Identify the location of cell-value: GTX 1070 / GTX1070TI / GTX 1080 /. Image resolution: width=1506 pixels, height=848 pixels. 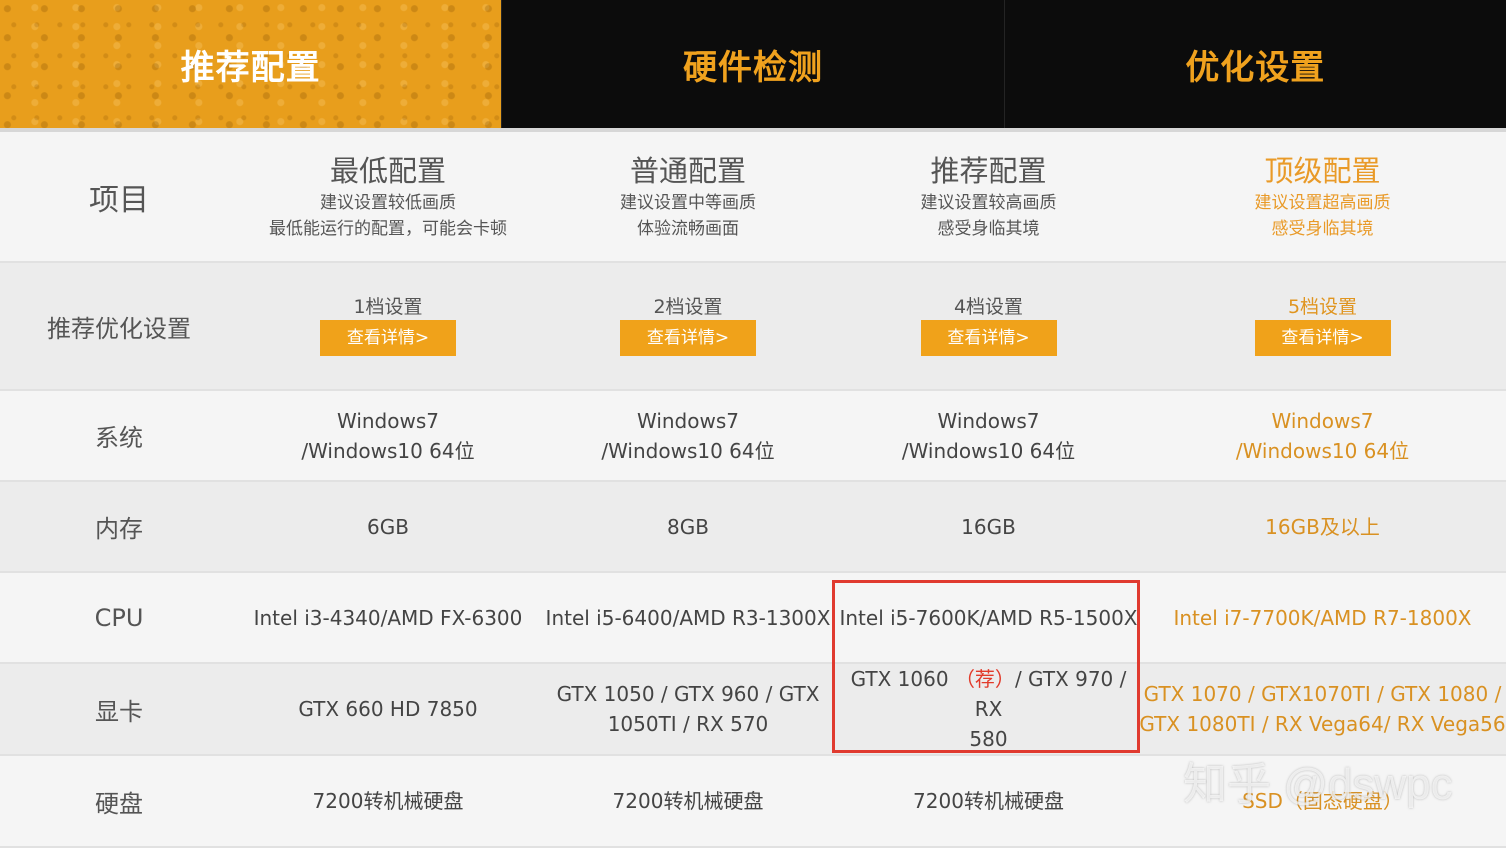
(1322, 694).